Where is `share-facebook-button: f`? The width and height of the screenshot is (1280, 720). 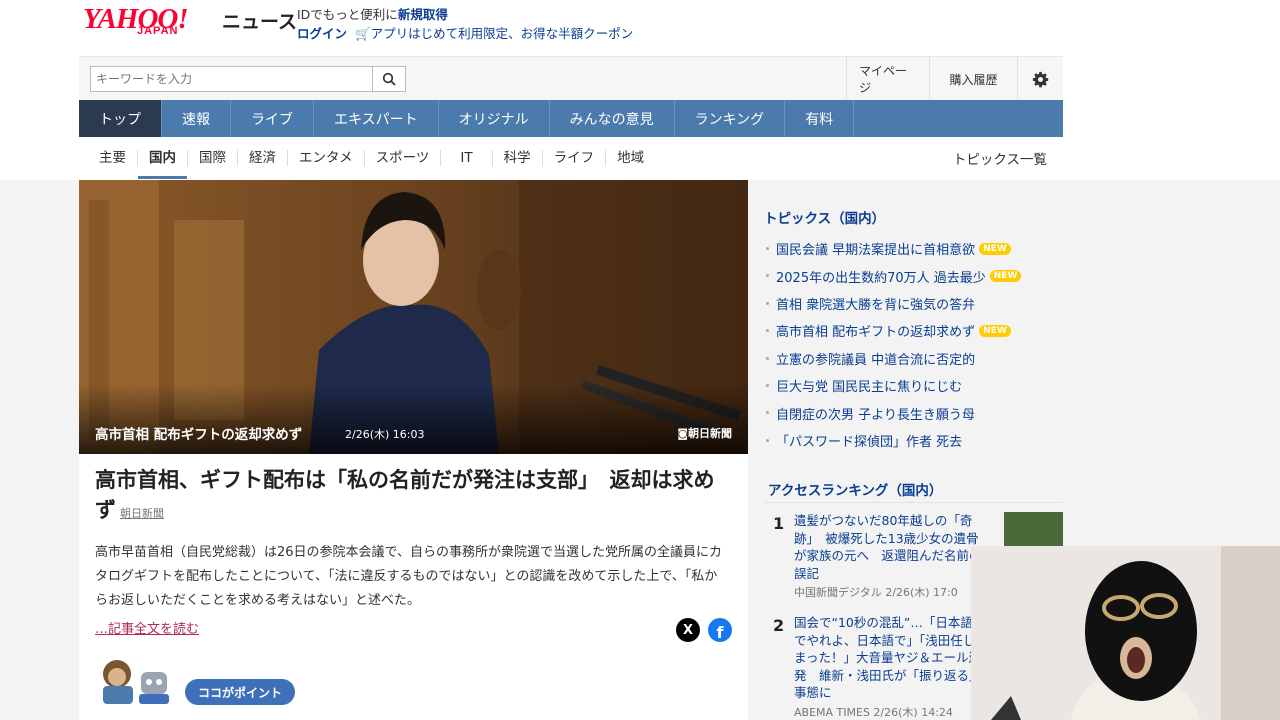
share-facebook-button: f is located at coordinates (720, 630).